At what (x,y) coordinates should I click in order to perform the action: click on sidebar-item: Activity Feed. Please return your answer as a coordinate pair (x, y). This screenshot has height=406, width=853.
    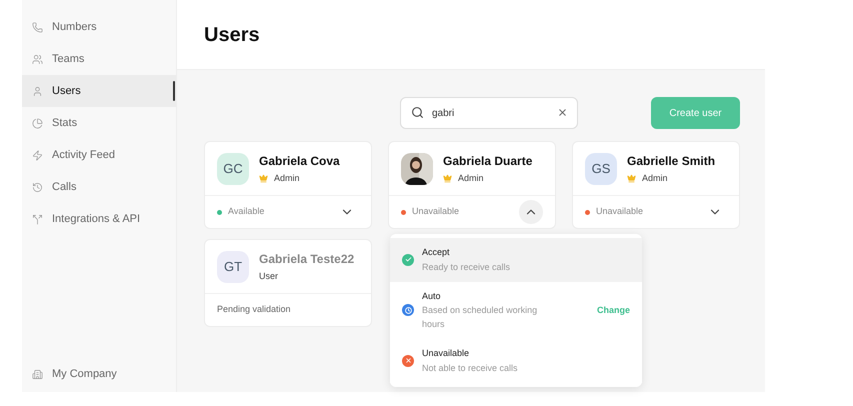
    Looking at the image, I should click on (99, 155).